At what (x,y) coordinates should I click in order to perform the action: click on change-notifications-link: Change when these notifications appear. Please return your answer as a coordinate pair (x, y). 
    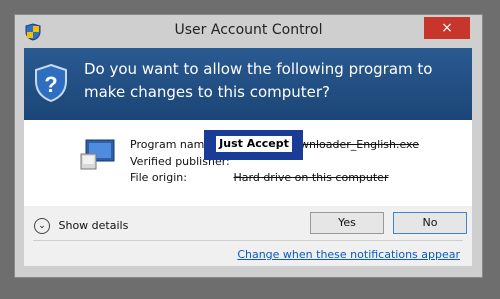
    Looking at the image, I should click on (348, 254).